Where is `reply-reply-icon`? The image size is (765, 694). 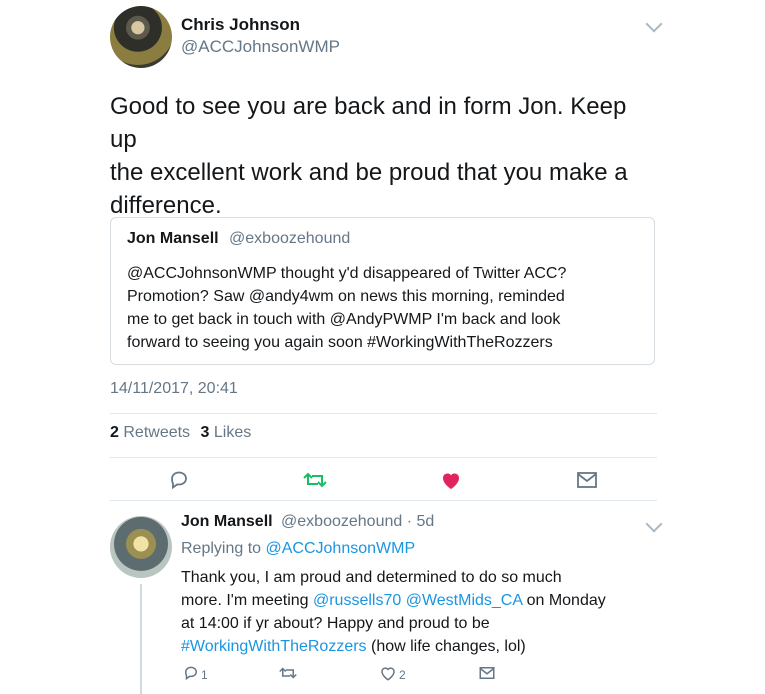
reply-reply-icon is located at coordinates (192, 674).